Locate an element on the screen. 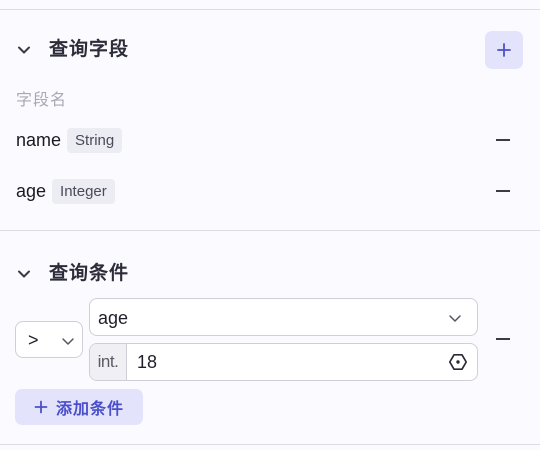  section-divider is located at coordinates (270, 230).